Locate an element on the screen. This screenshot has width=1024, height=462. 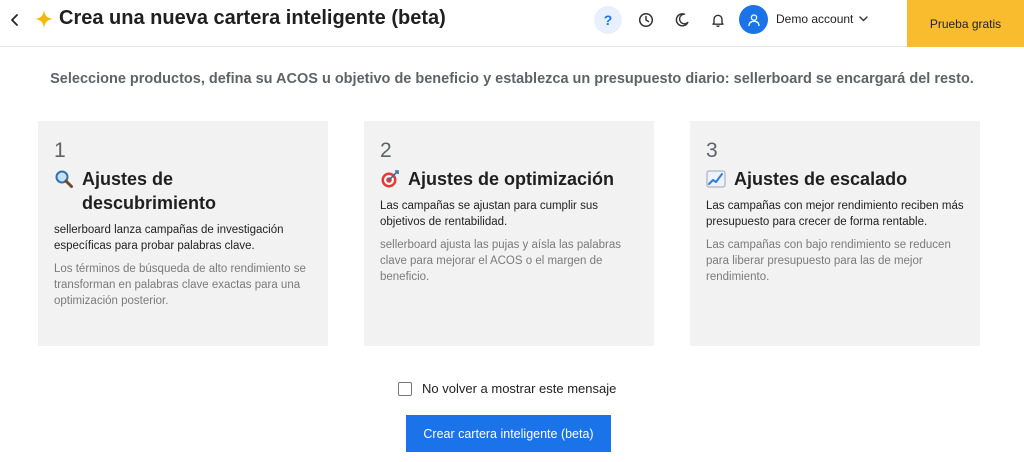
moon-icon is located at coordinates (682, 20).